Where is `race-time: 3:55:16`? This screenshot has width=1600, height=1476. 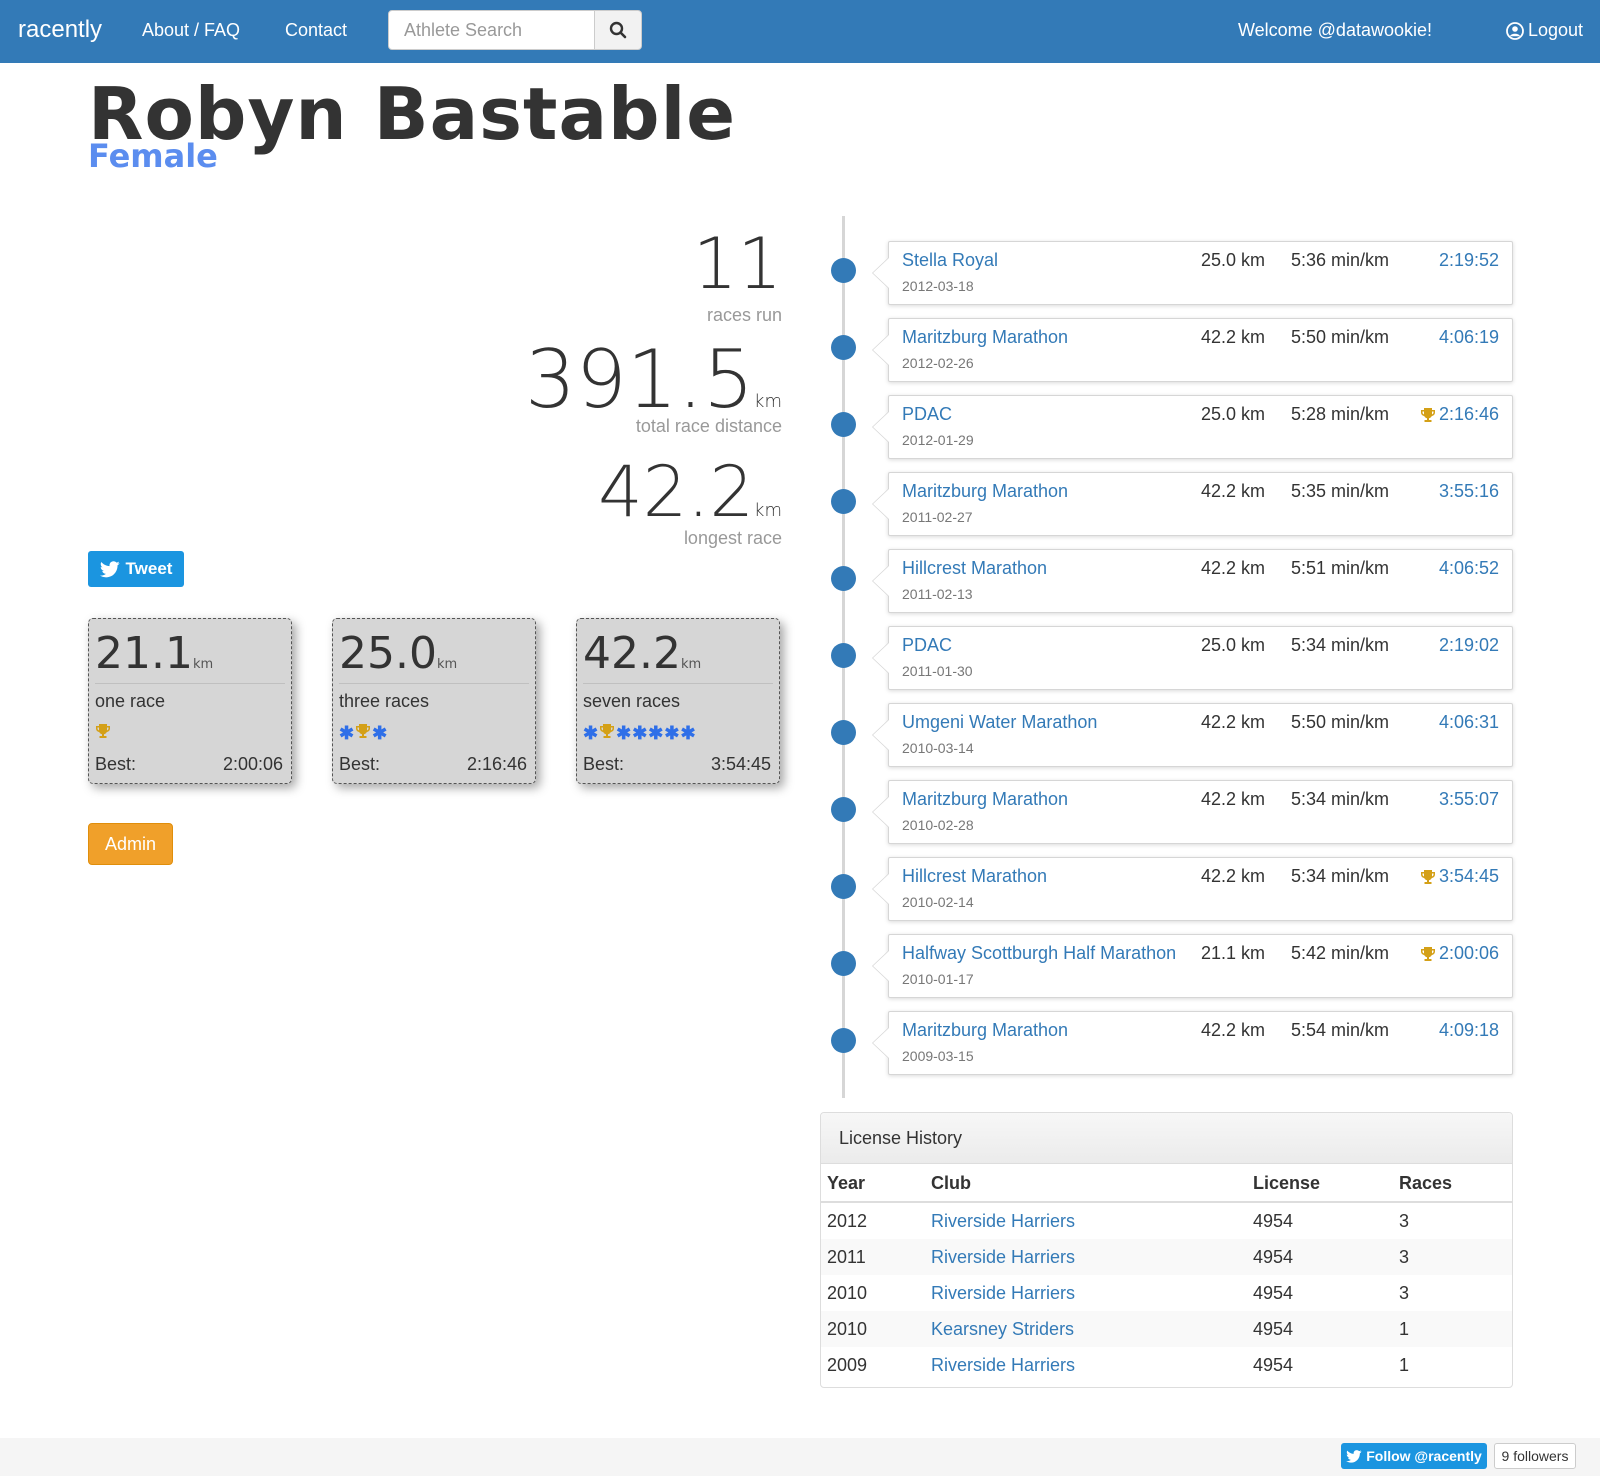
race-time: 3:55:16 is located at coordinates (1468, 491).